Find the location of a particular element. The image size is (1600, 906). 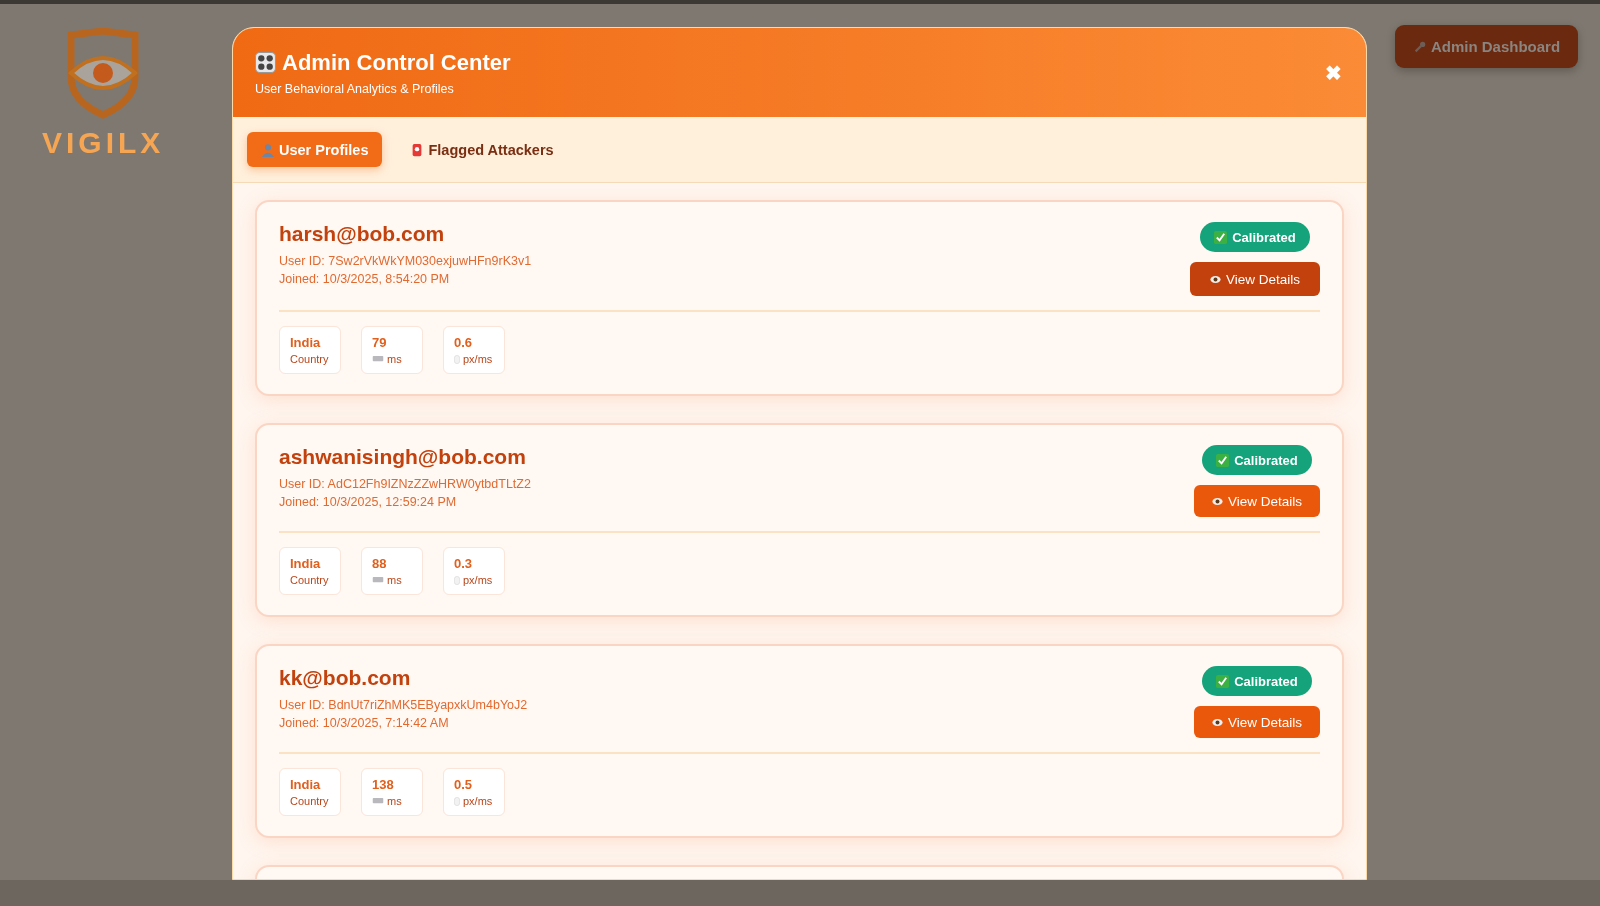

user-email: harsh@bob.com is located at coordinates (362, 234).